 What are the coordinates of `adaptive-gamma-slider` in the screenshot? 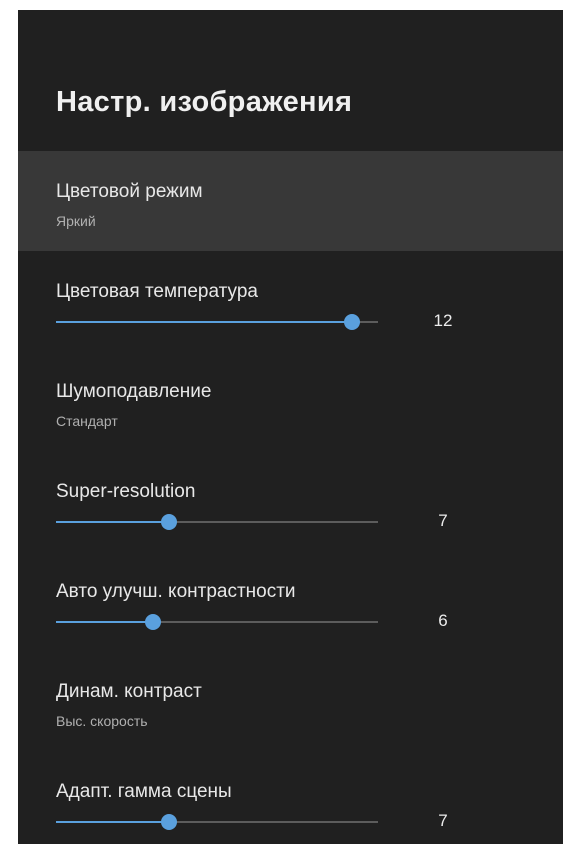 It's located at (217, 822).